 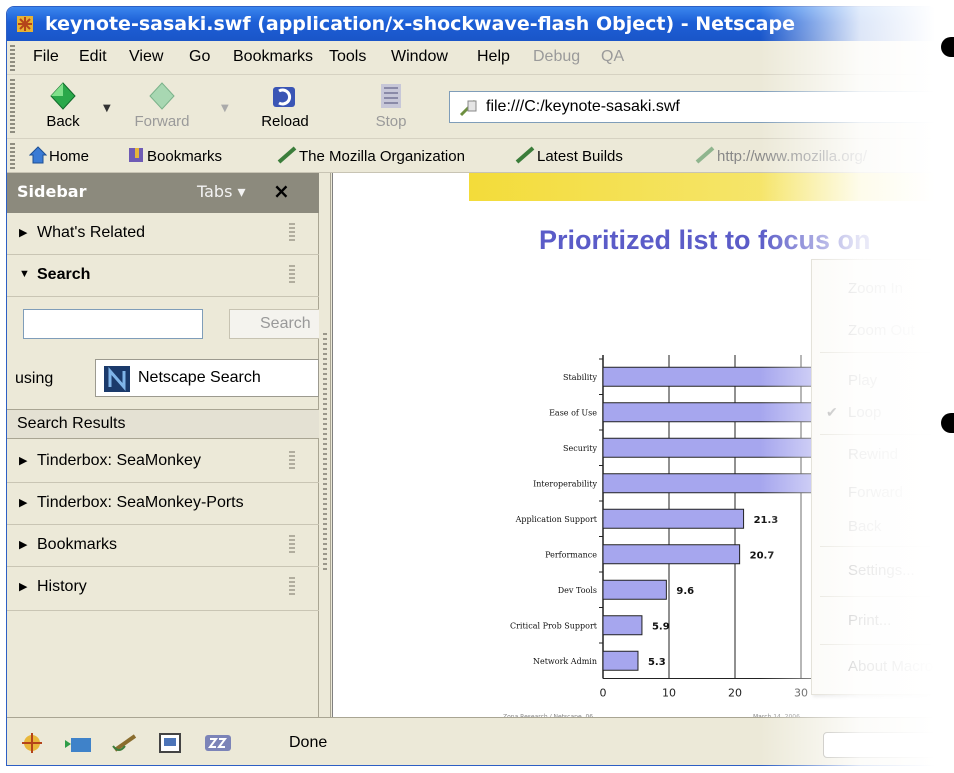 What do you see at coordinates (580, 156) in the screenshot?
I see `bookmark-latest-builds-label: Latest Builds` at bounding box center [580, 156].